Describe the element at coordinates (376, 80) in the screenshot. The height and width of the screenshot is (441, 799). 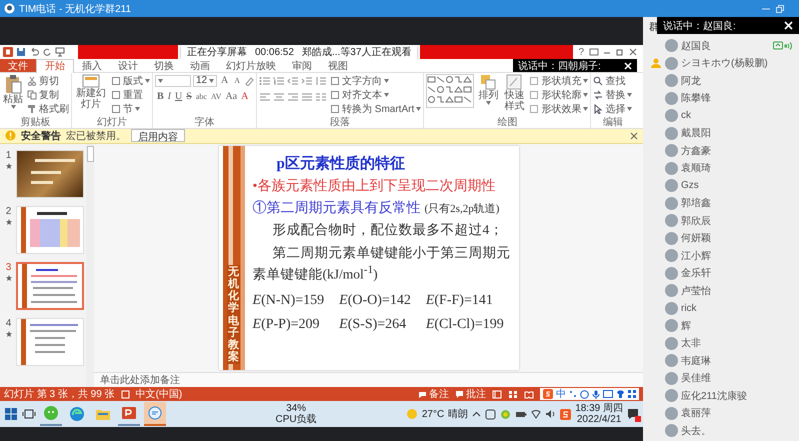
I see `text-direction-button: 文字方向` at that location.